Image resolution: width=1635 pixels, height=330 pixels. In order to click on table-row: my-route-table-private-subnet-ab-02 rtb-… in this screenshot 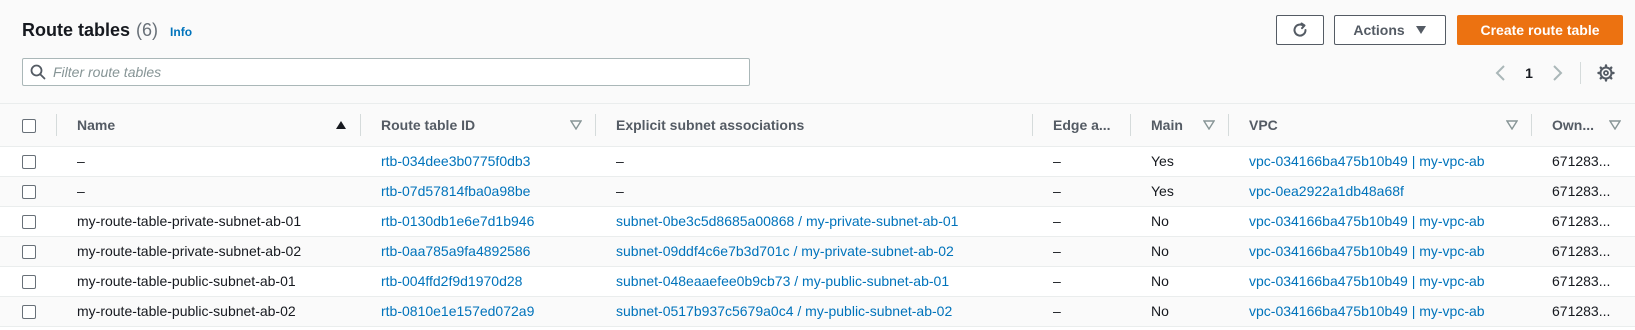, I will do `click(817, 251)`.